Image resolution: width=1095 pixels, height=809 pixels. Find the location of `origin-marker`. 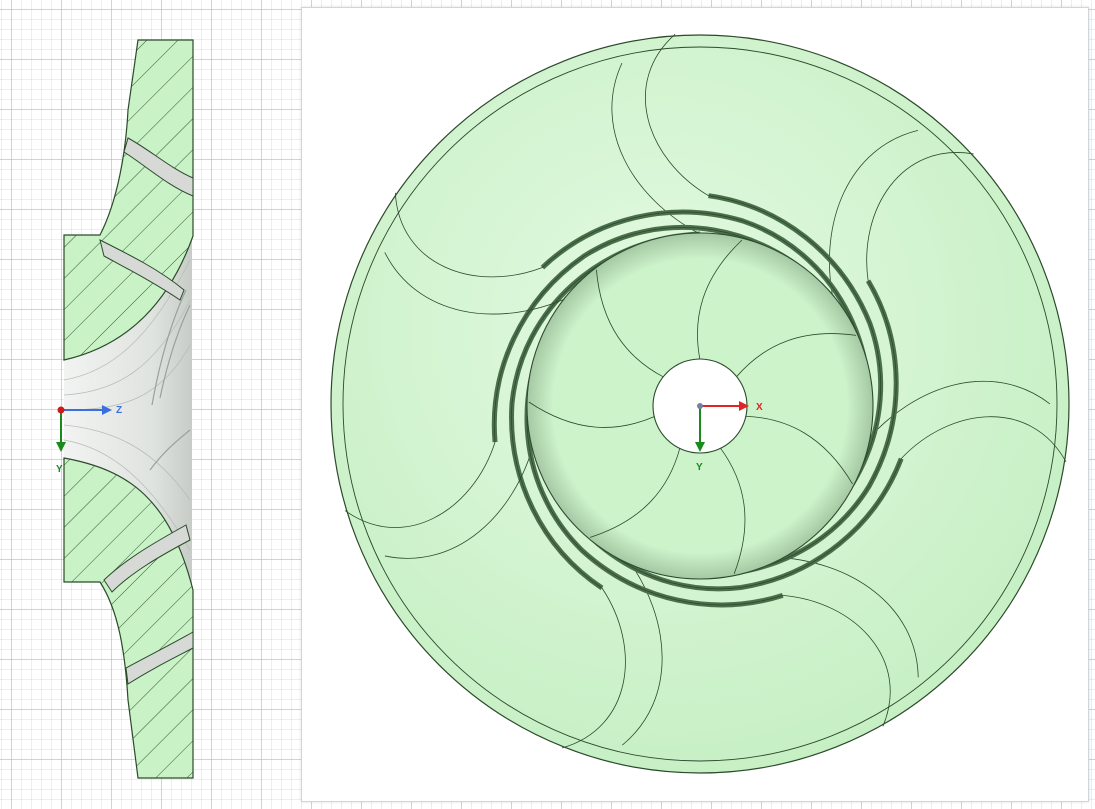

origin-marker is located at coordinates (61, 410).